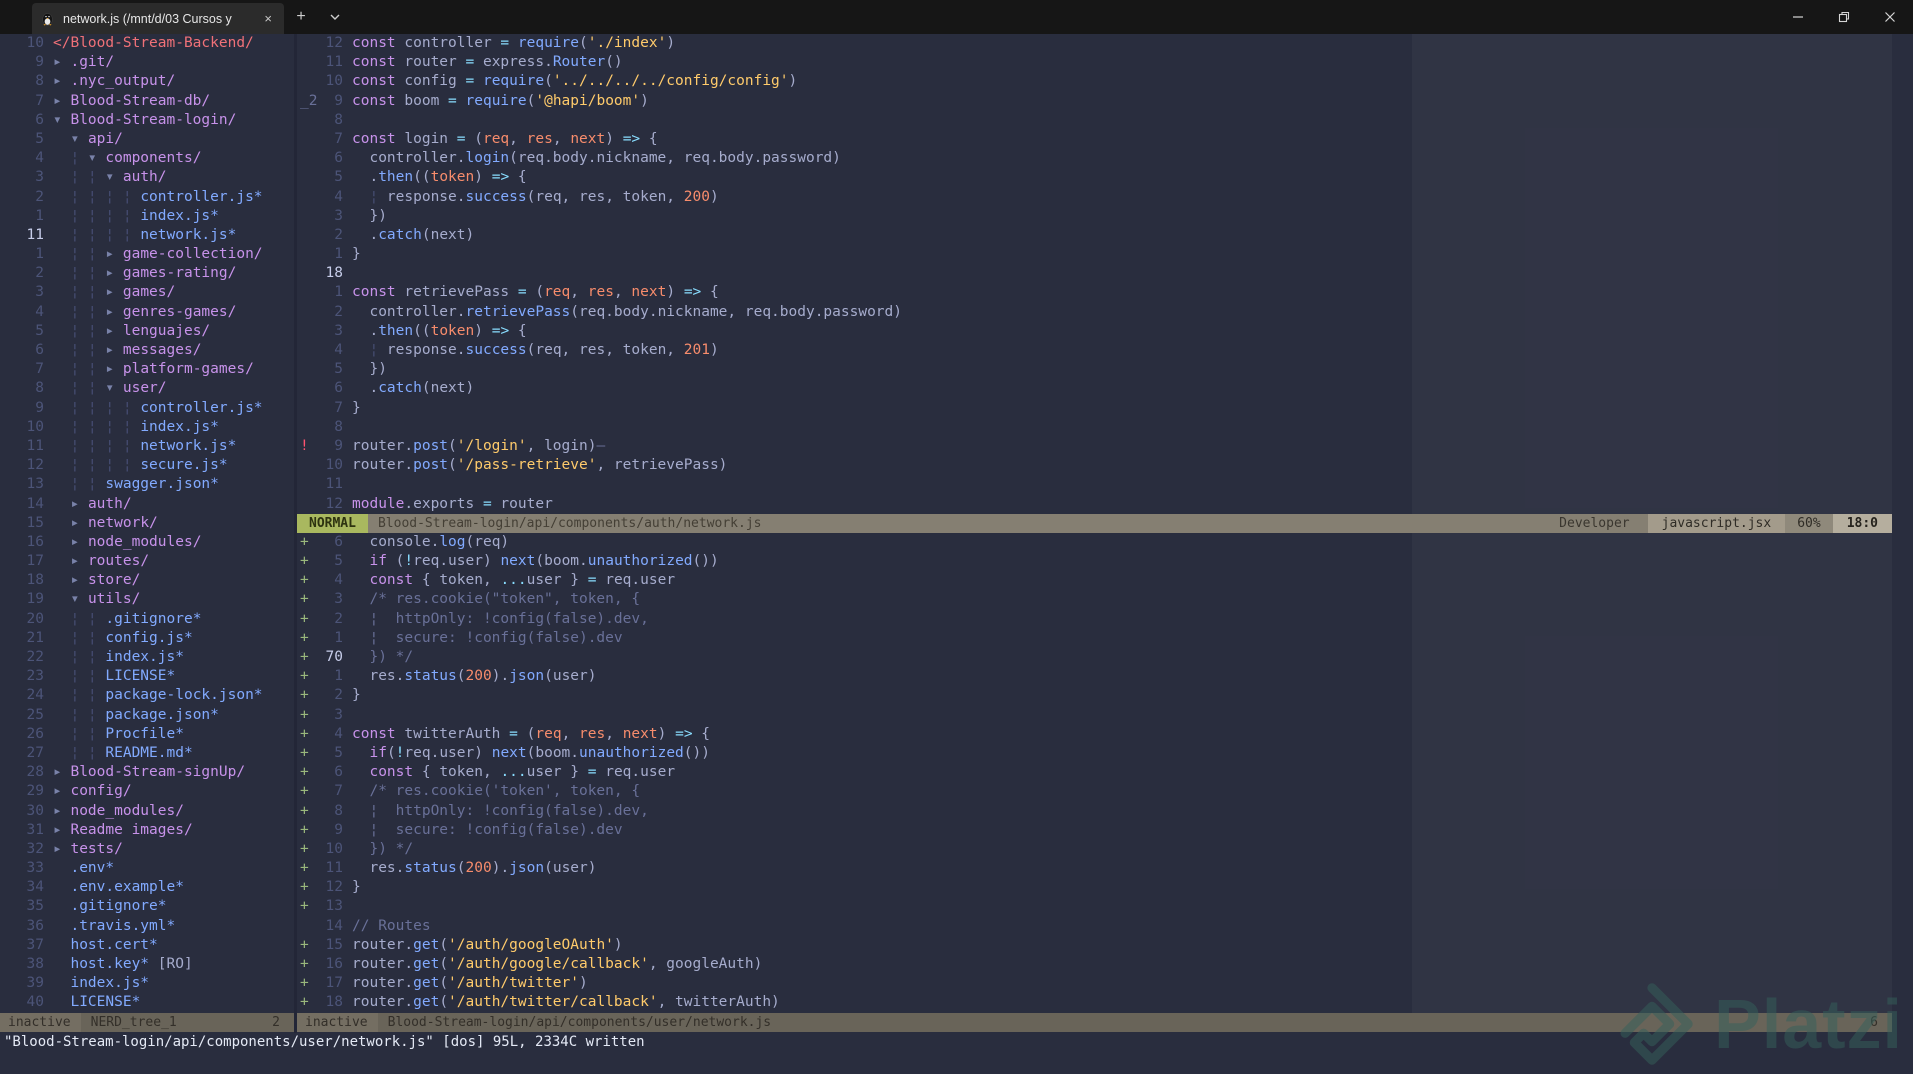 Image resolution: width=1913 pixels, height=1074 pixels. What do you see at coordinates (1094, 504) in the screenshot?
I see `code-row: 12 module.exports = router` at bounding box center [1094, 504].